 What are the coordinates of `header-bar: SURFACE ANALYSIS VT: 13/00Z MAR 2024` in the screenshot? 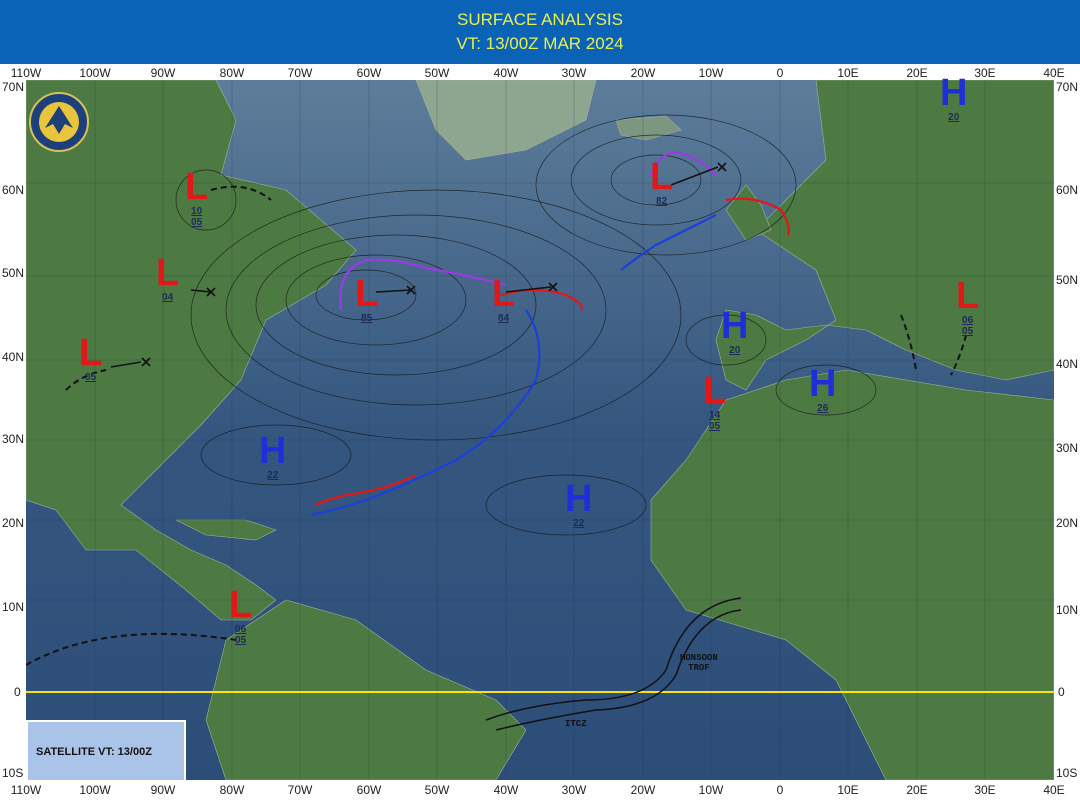 It's located at (540, 32).